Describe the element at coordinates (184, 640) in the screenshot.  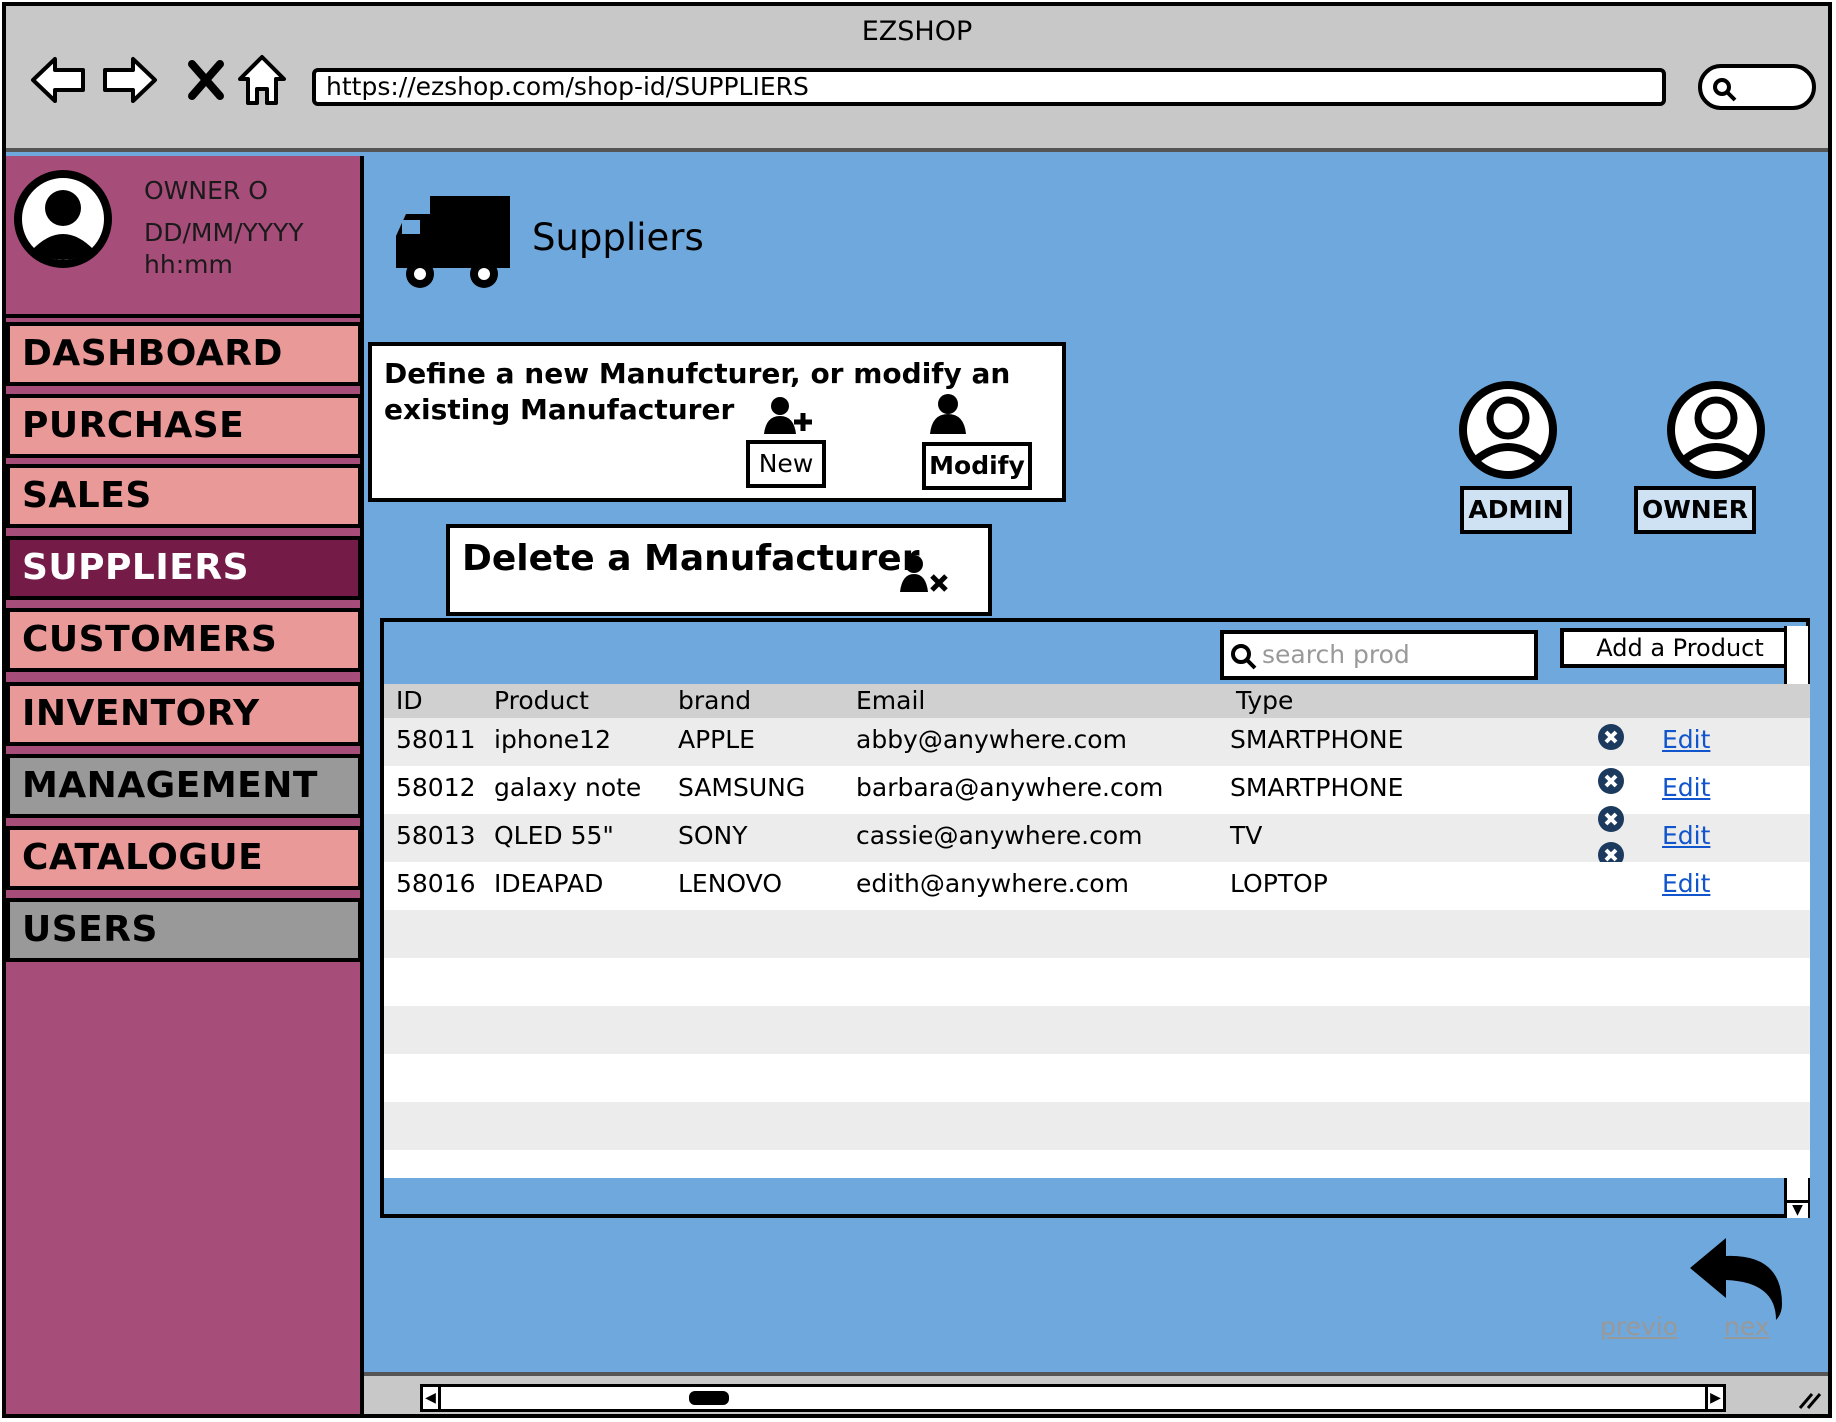
I see `sidebar-item-customers: CUSTOMERS` at that location.